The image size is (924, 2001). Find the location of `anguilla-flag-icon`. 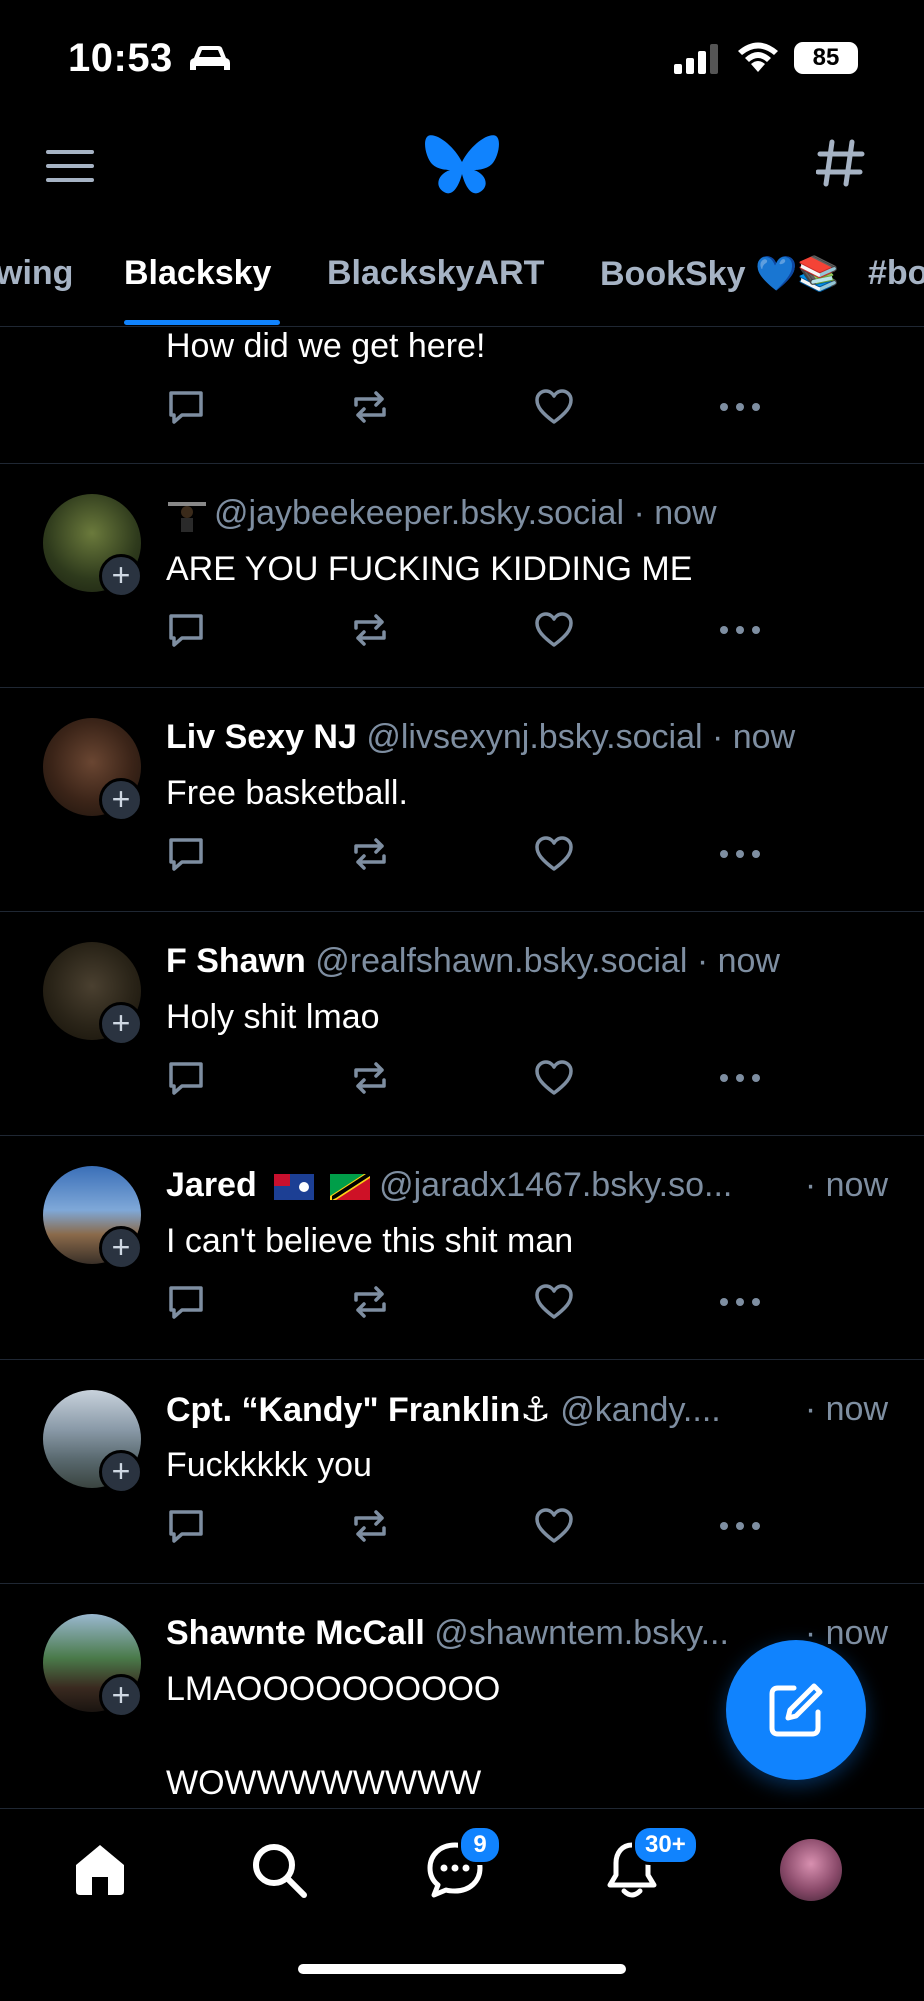

anguilla-flag-icon is located at coordinates (294, 1187).